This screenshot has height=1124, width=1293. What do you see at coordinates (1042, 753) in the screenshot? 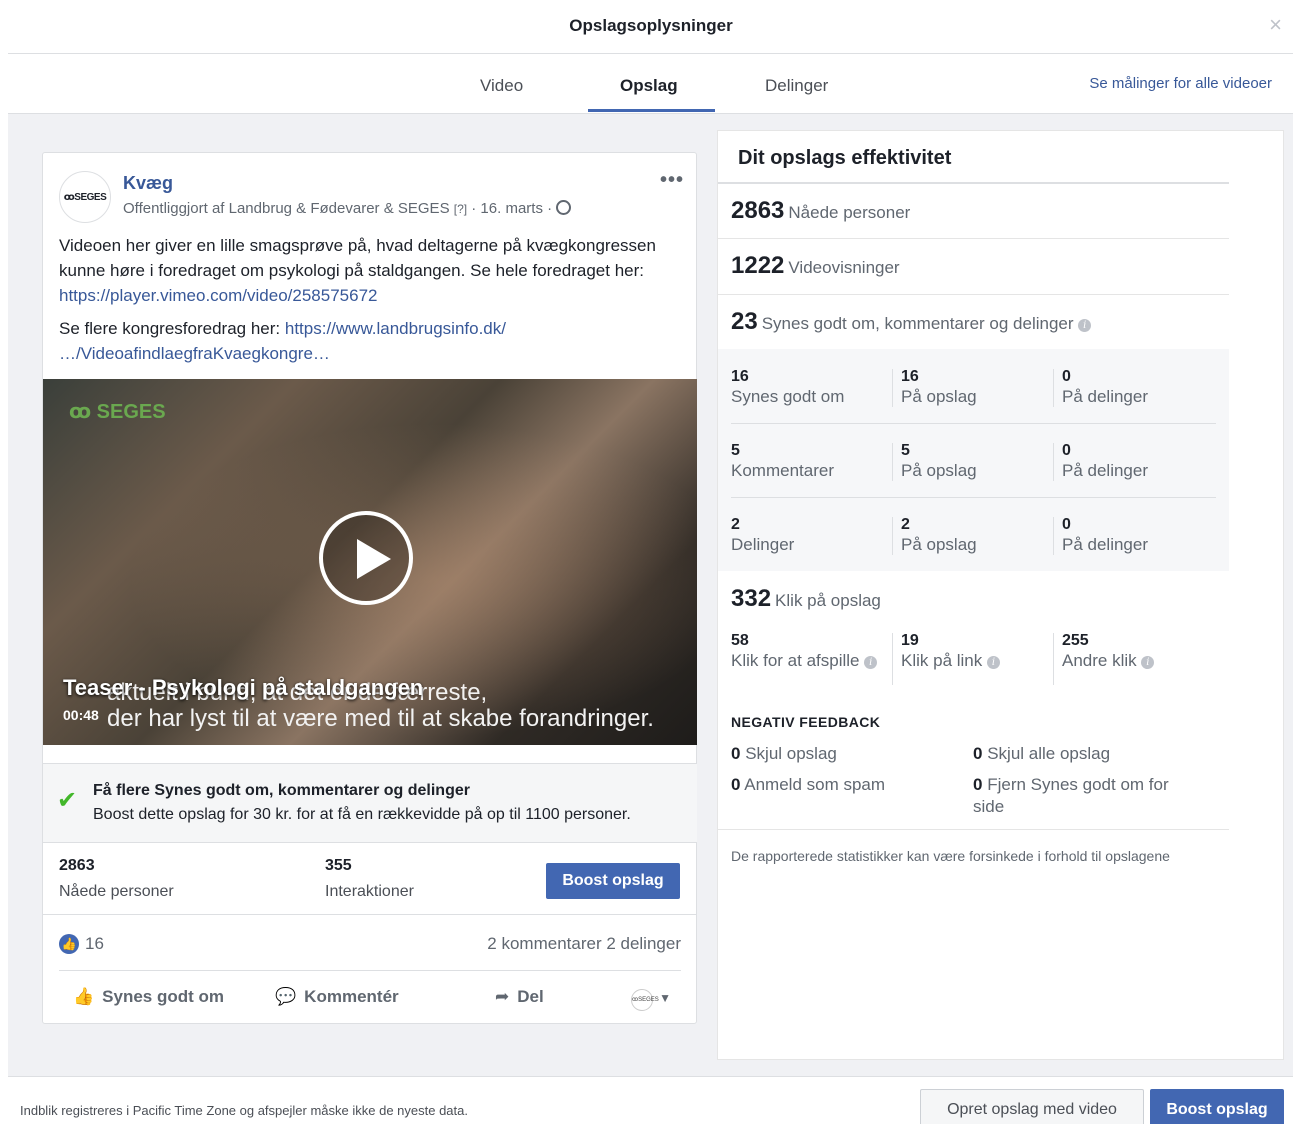
I see `hide-all-posts: 0 Skjul alle opslag` at bounding box center [1042, 753].